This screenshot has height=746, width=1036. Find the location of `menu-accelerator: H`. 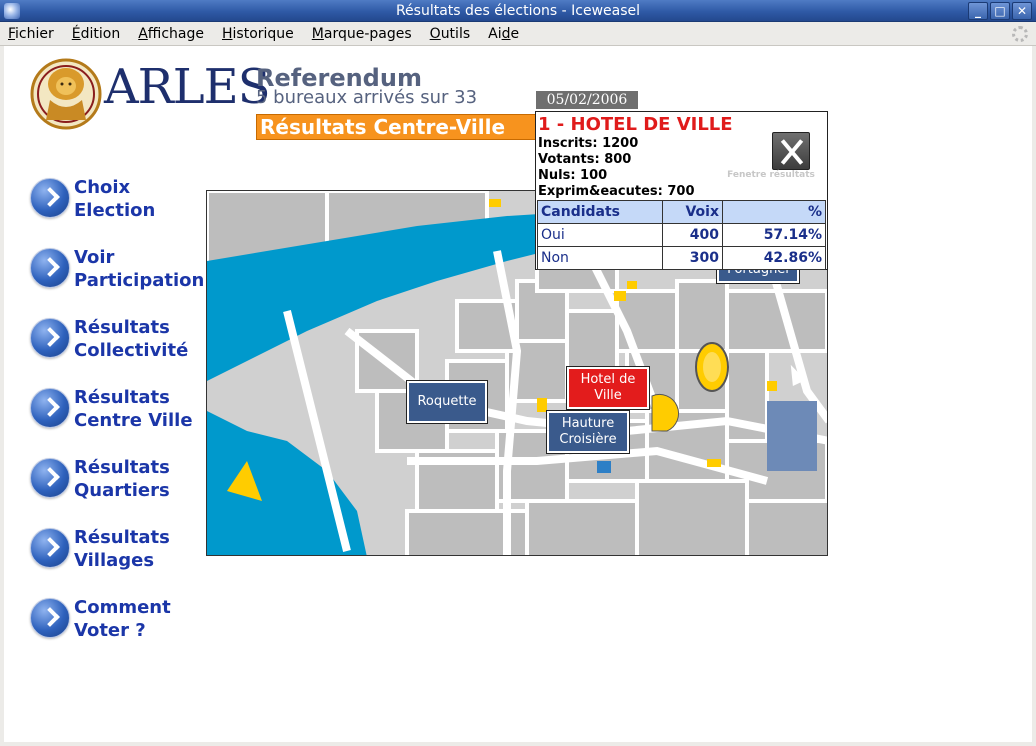

menu-accelerator: H is located at coordinates (227, 33).